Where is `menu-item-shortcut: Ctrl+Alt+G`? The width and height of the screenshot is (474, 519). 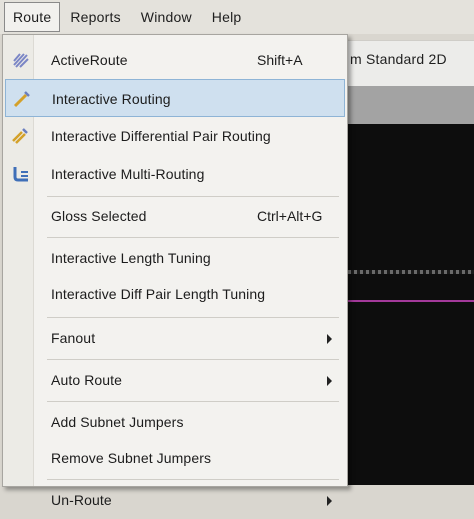 menu-item-shortcut: Ctrl+Alt+G is located at coordinates (290, 216).